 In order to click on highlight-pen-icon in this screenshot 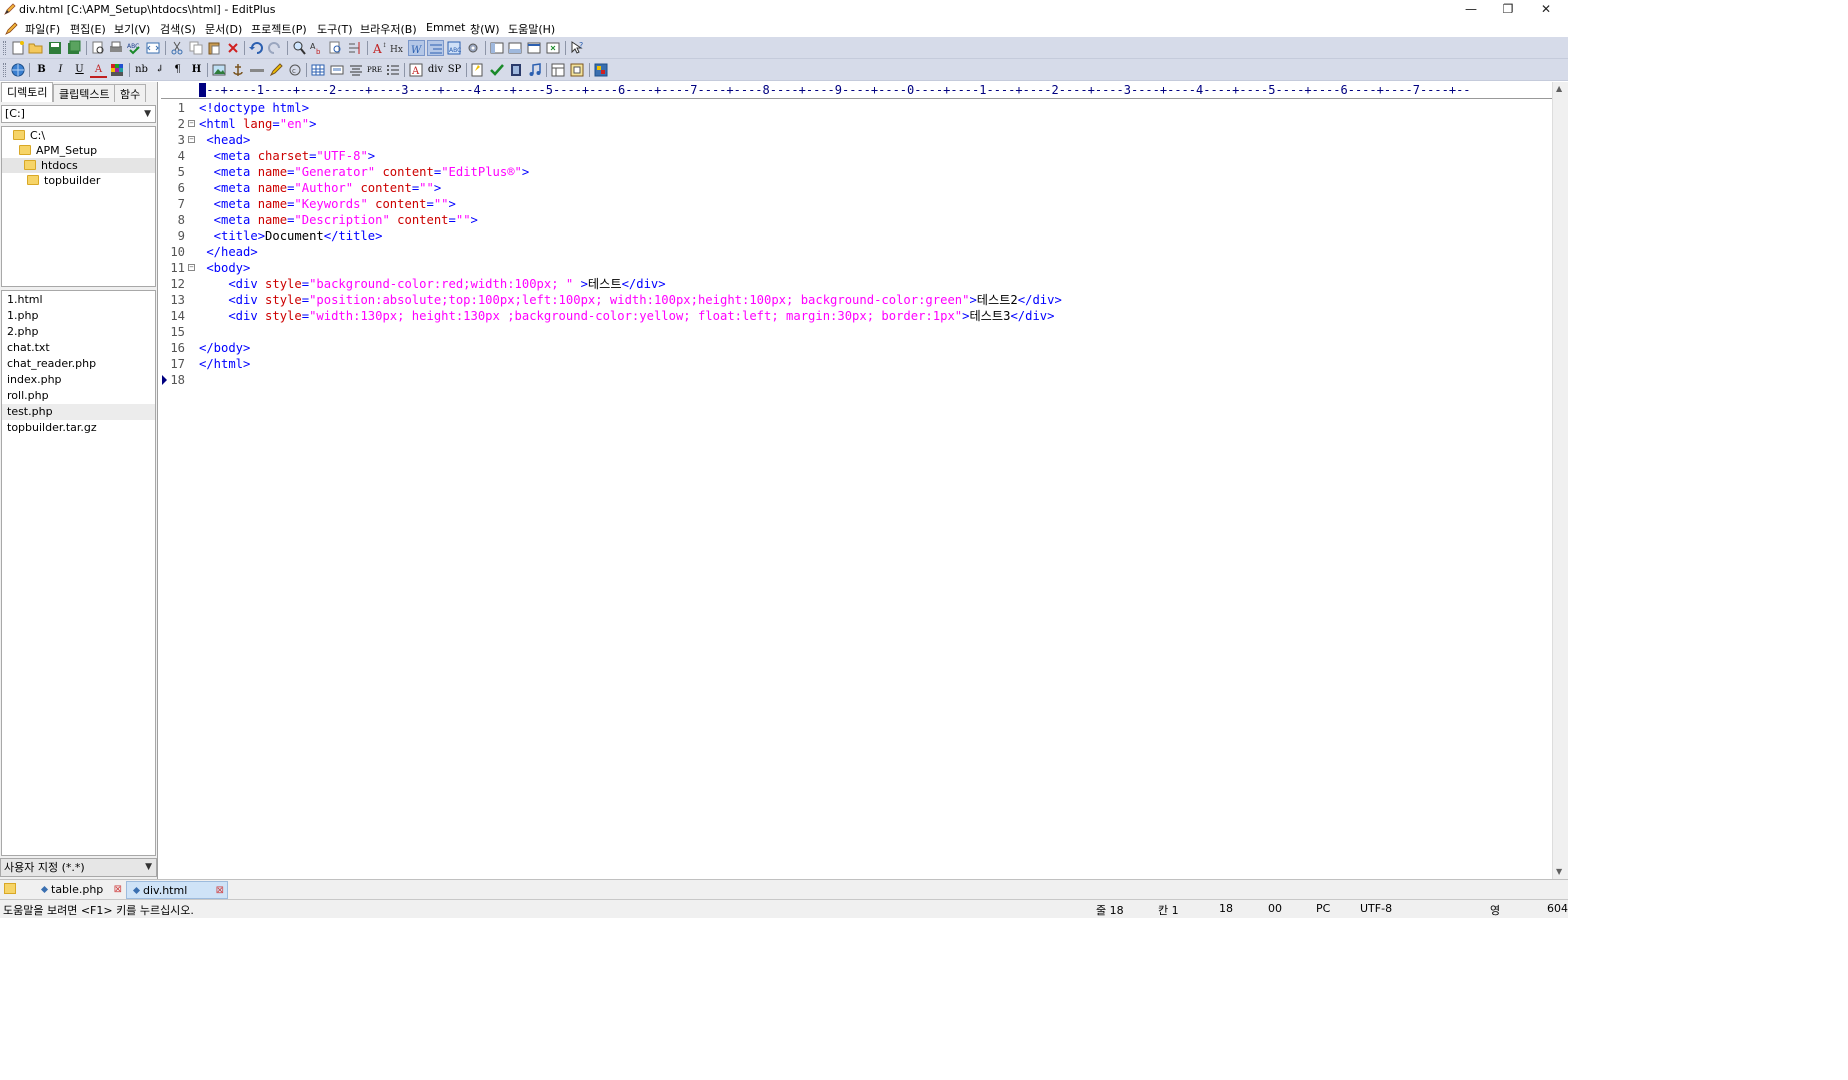, I will do `click(276, 70)`.